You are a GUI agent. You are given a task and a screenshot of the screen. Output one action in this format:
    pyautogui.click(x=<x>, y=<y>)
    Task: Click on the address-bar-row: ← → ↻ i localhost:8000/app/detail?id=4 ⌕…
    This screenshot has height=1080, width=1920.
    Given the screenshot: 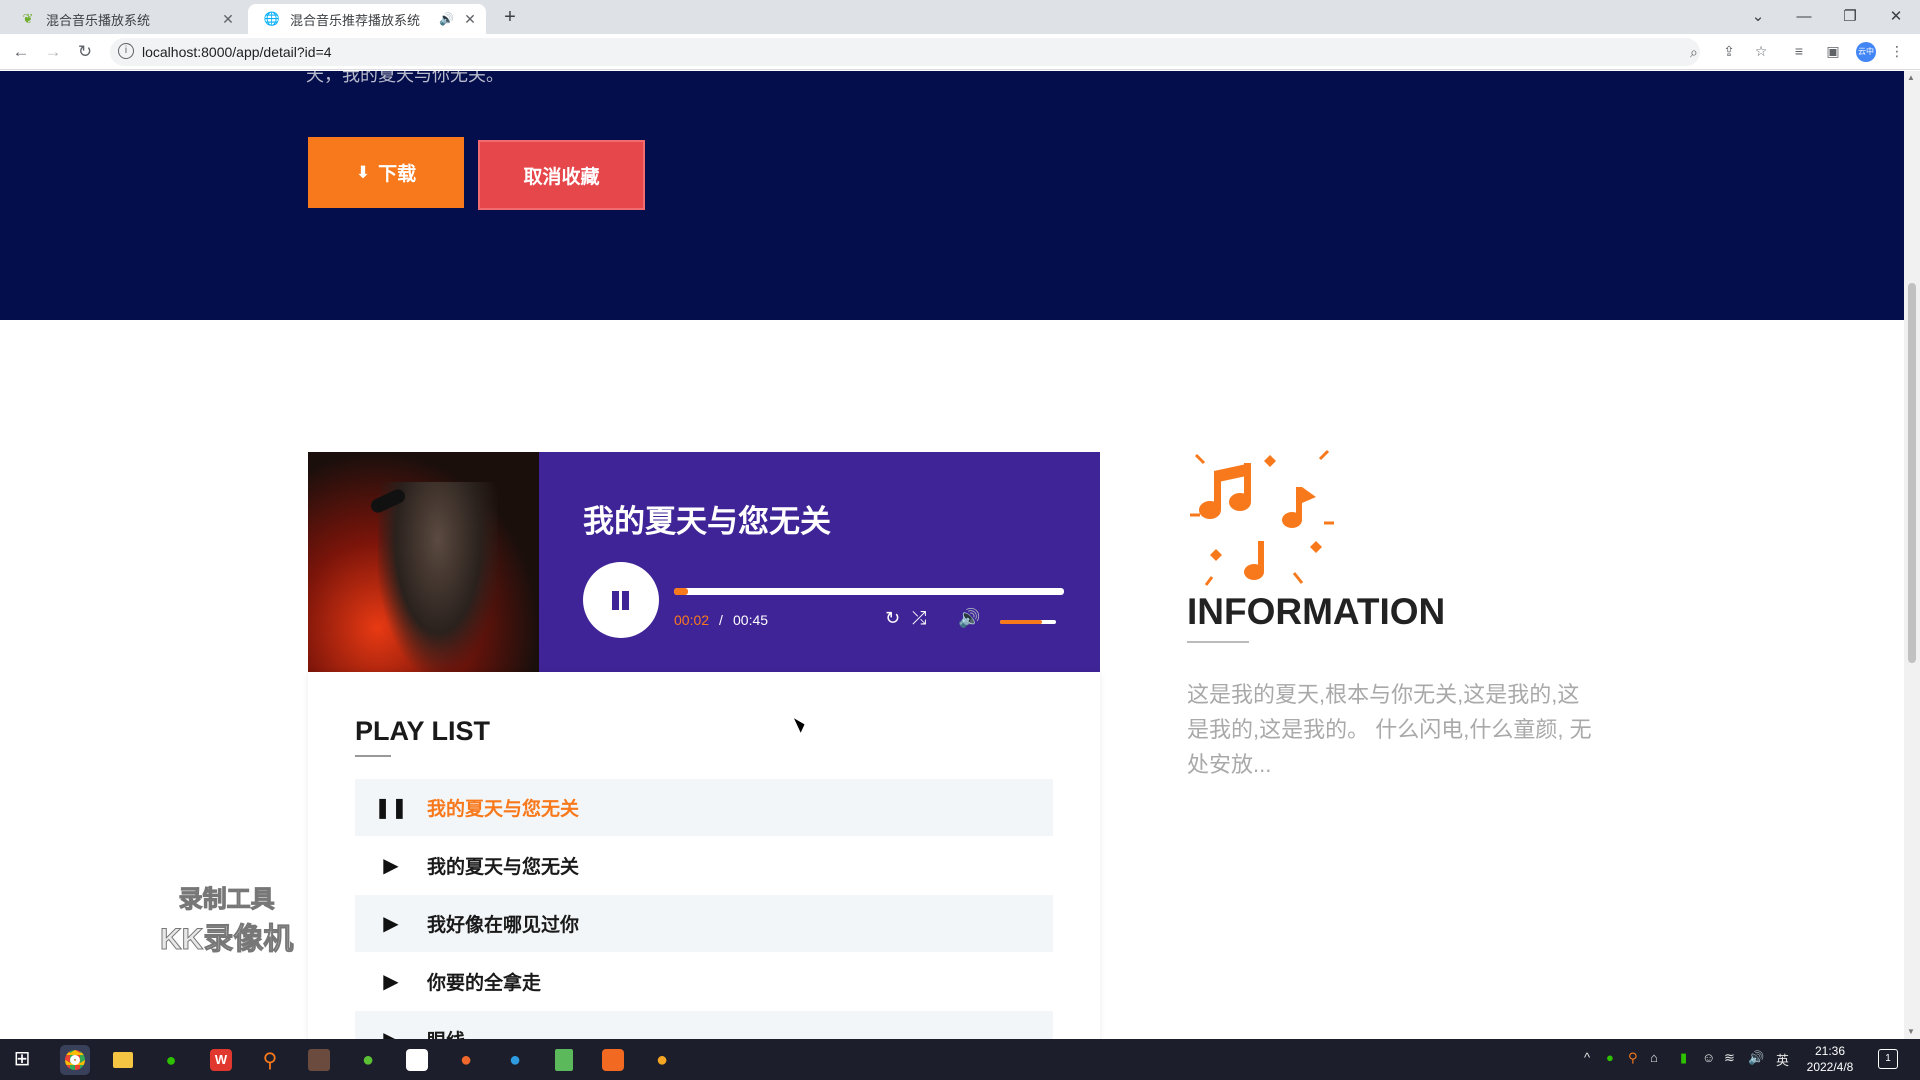 What is the action you would take?
    pyautogui.click(x=960, y=52)
    